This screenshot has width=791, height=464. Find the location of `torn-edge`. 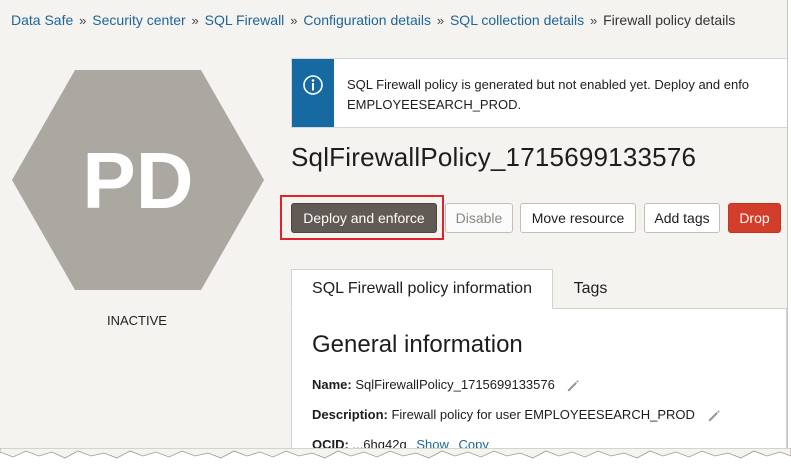

torn-edge is located at coordinates (395, 453).